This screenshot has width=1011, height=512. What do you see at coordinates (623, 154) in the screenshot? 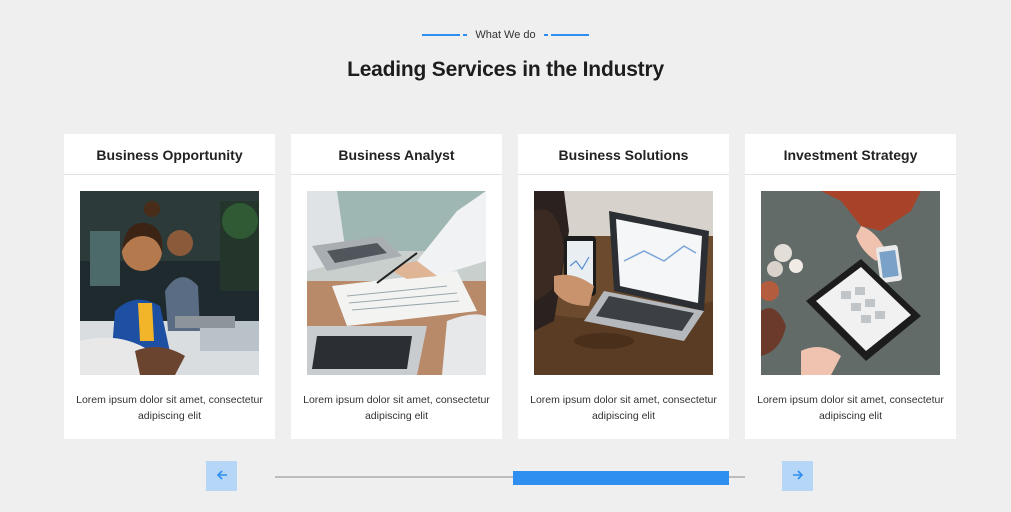
I see `card-title: Business Solutions` at bounding box center [623, 154].